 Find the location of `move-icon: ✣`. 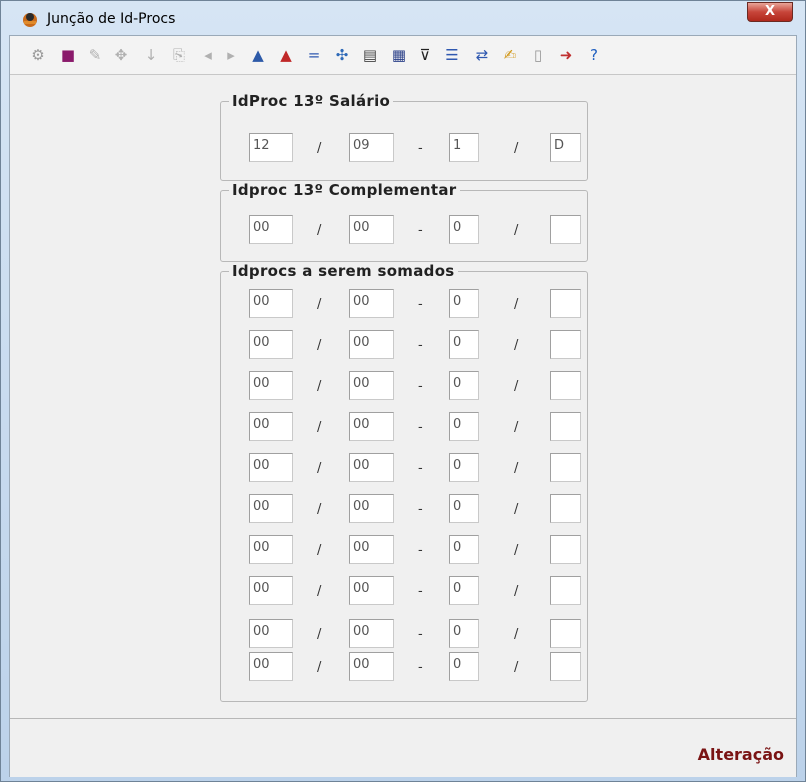

move-icon: ✣ is located at coordinates (342, 55).